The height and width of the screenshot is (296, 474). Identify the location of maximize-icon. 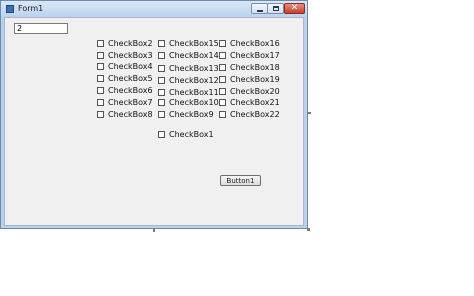
(275, 8).